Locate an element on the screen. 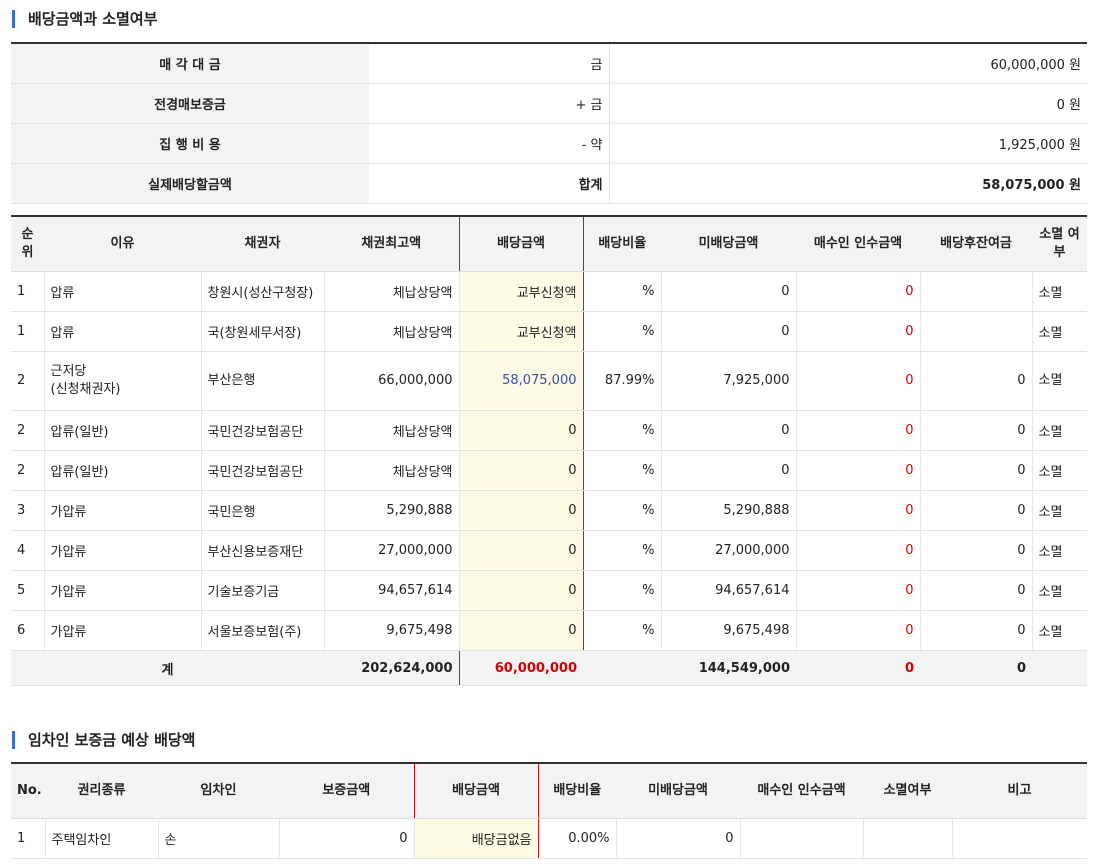 The height and width of the screenshot is (866, 1102). col-no: No. is located at coordinates (28, 791).